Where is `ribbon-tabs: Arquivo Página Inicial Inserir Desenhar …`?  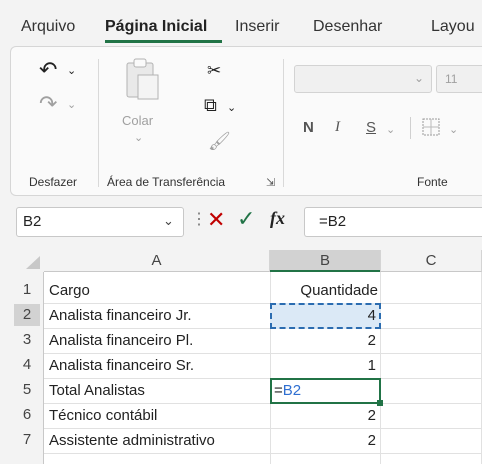 ribbon-tabs: Arquivo Página Inicial Inserir Desenhar … is located at coordinates (241, 23).